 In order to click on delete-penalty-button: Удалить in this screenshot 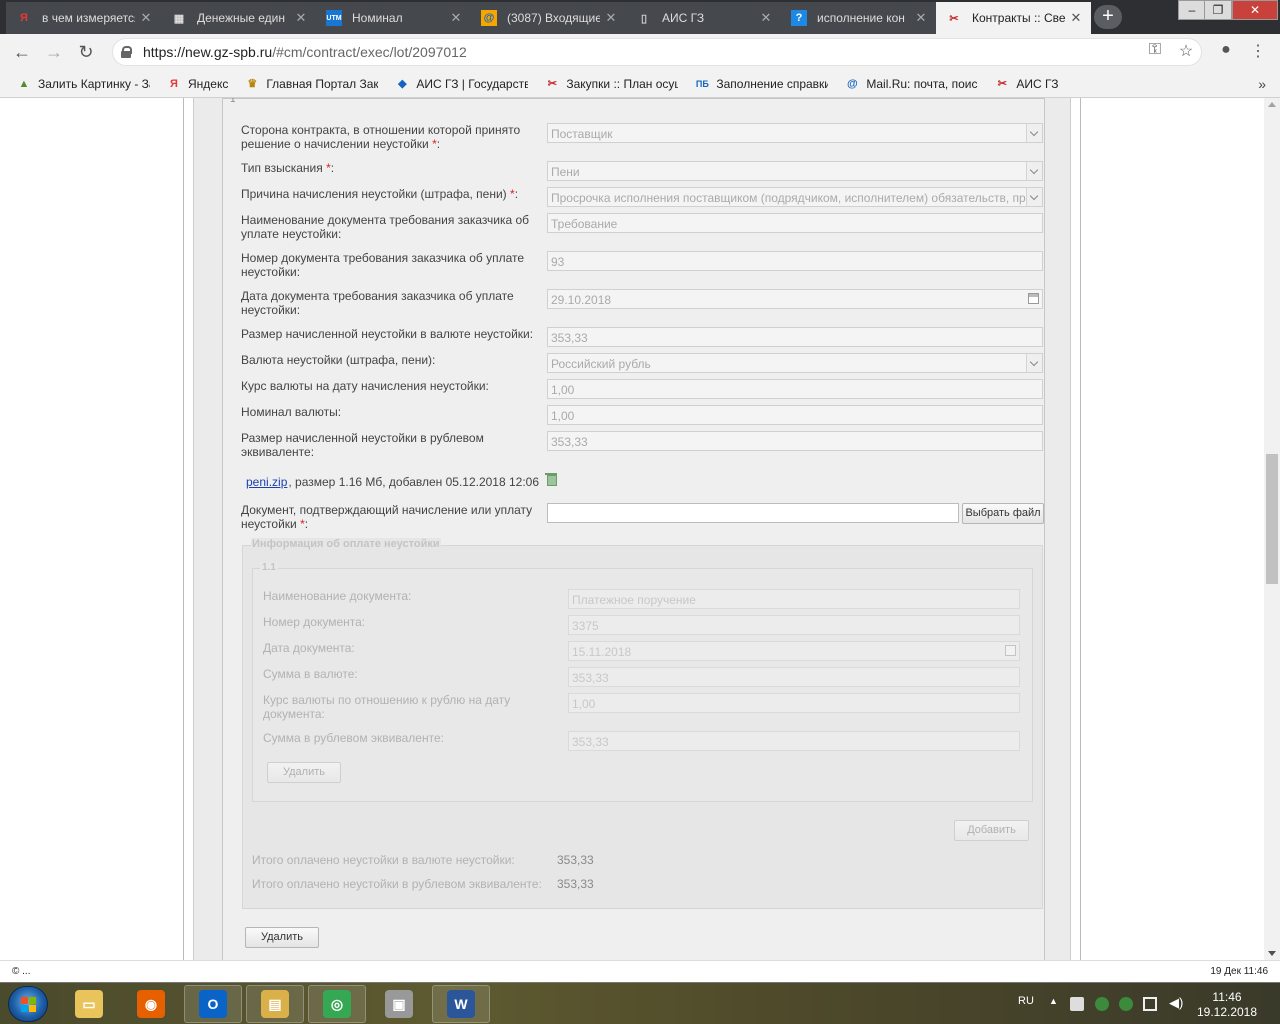, I will do `click(282, 937)`.